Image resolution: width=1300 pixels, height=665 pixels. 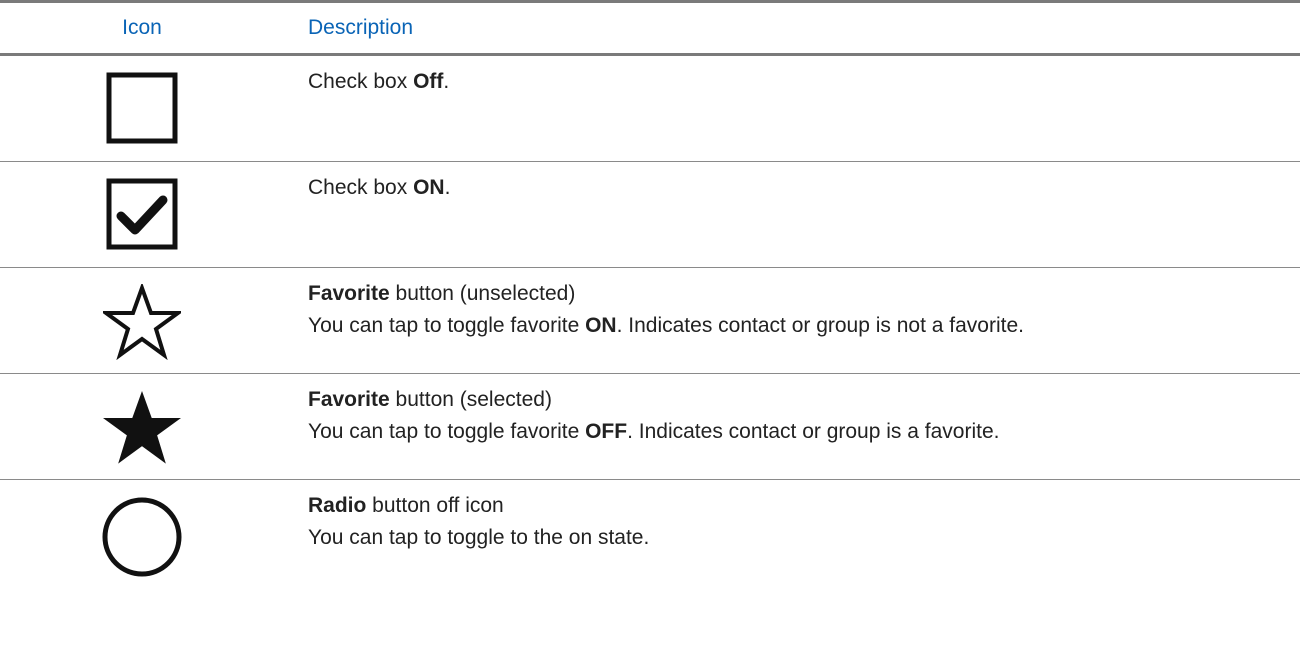 I want to click on star-filled-icon, so click(x=142, y=427).